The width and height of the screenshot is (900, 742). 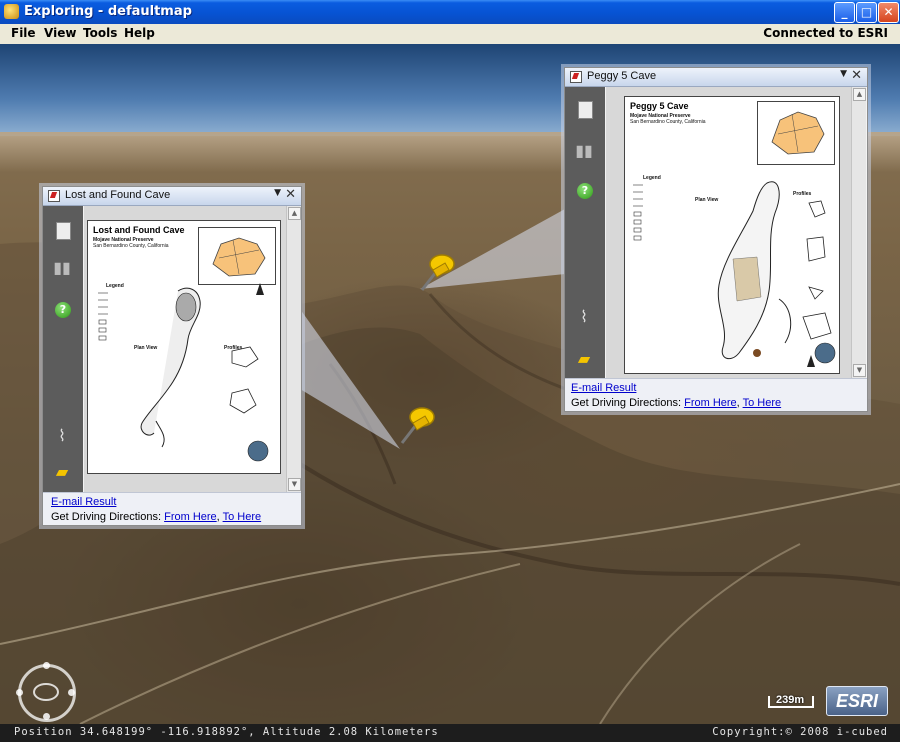 What do you see at coordinates (108, 11) in the screenshot?
I see `window-title: Exploring - defaultmap` at bounding box center [108, 11].